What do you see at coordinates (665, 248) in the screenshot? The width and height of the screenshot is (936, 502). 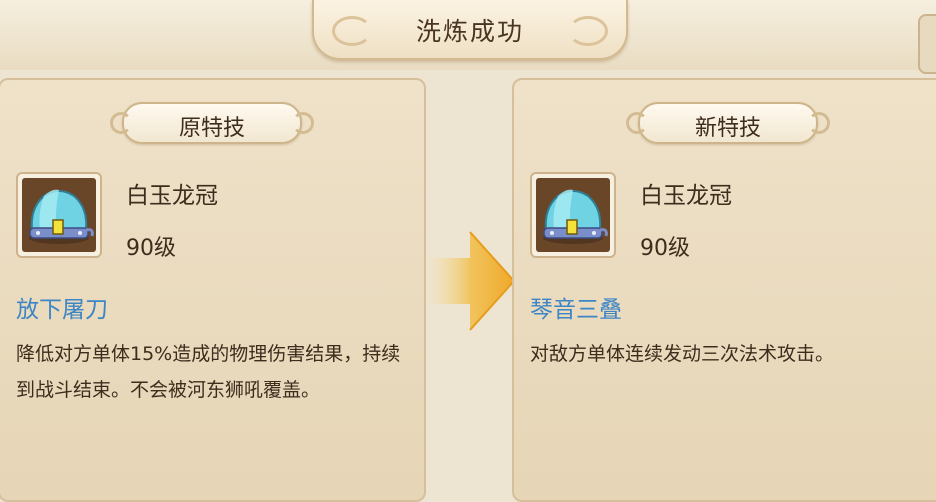 I see `new-item-level: 90级` at bounding box center [665, 248].